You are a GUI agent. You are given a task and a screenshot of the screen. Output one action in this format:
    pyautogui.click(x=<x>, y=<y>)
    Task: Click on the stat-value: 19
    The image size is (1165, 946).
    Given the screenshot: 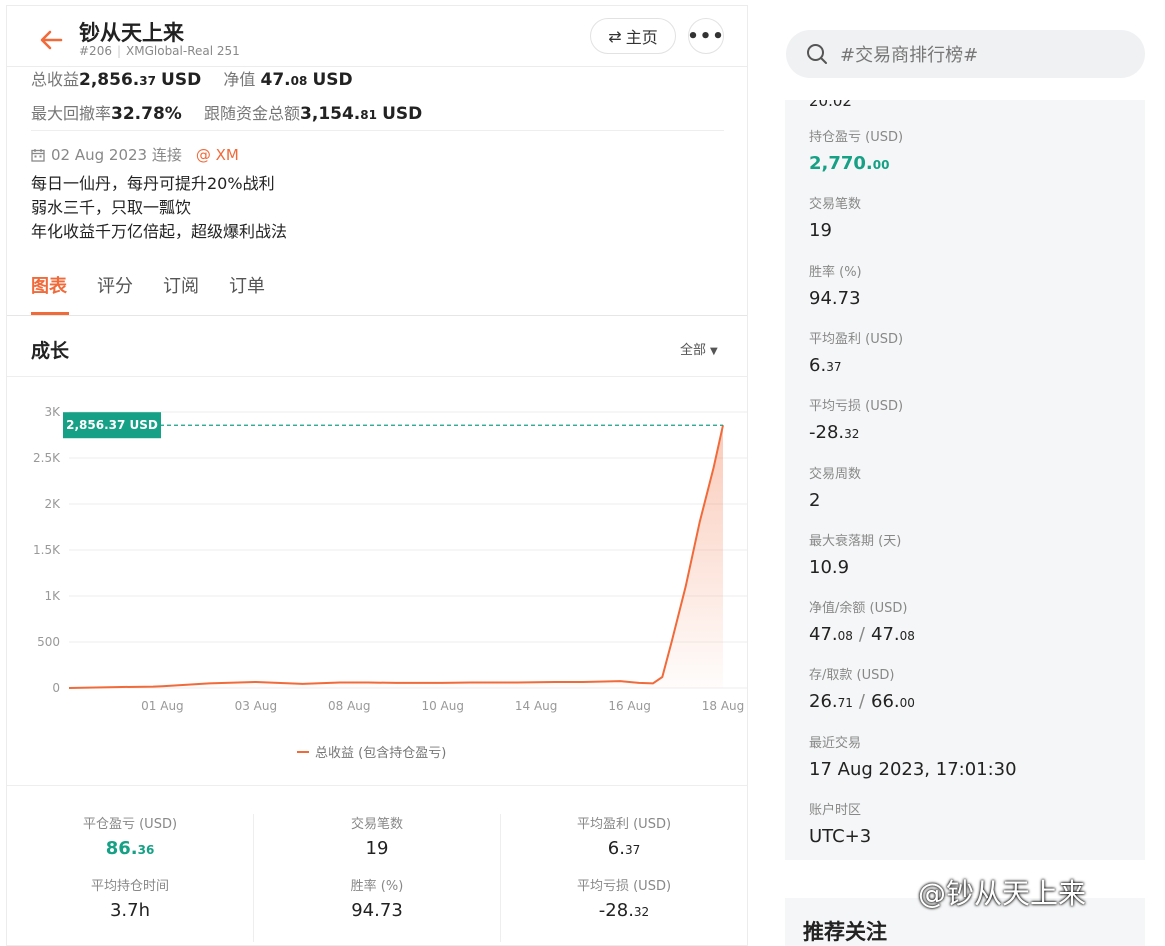 What is the action you would take?
    pyautogui.click(x=377, y=848)
    